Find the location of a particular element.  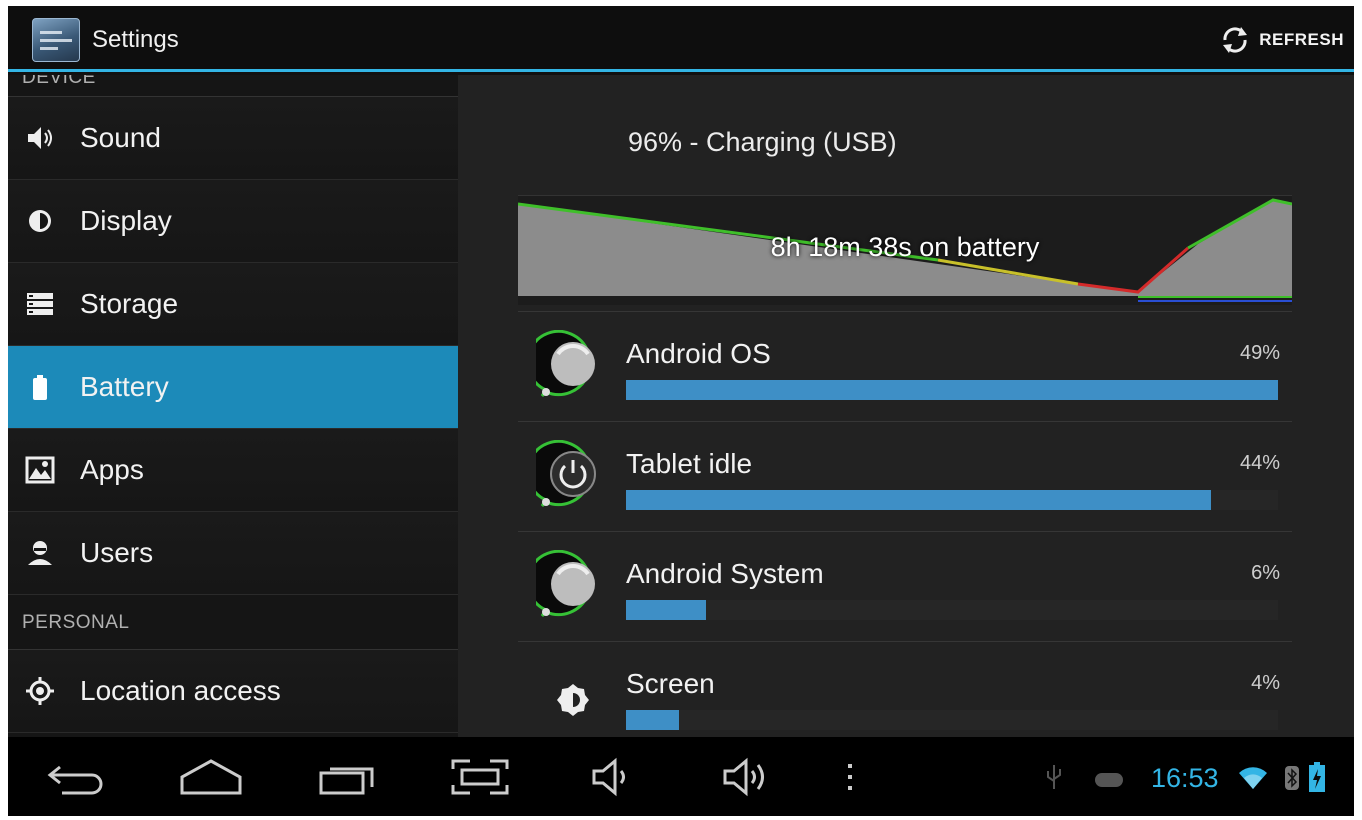

speaker-icon is located at coordinates (40, 138).